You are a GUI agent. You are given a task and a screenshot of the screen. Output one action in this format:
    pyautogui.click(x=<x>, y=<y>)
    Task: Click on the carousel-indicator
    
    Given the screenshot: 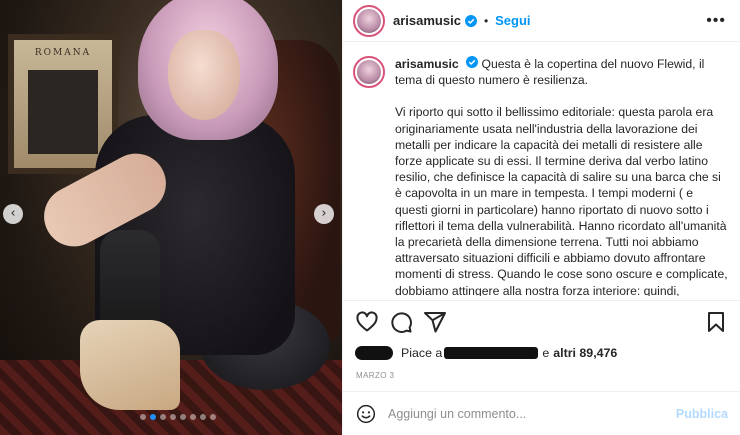 What is the action you would take?
    pyautogui.click(x=178, y=417)
    